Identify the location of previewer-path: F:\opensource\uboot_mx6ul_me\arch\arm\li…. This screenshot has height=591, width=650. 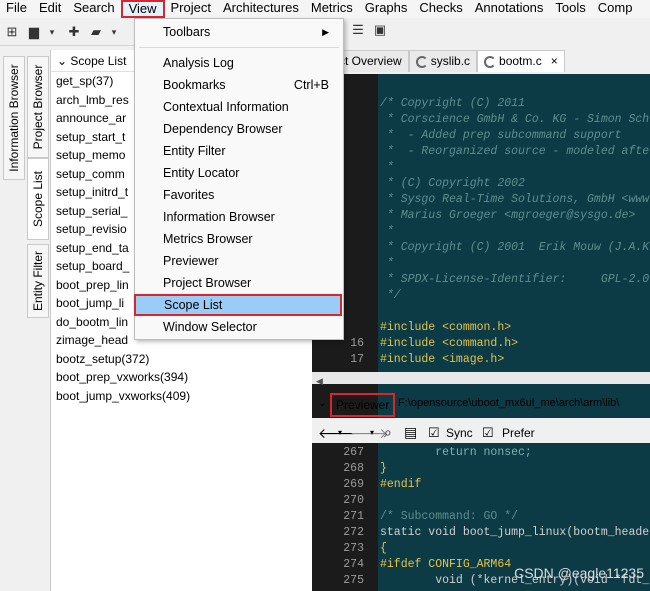
(509, 403).